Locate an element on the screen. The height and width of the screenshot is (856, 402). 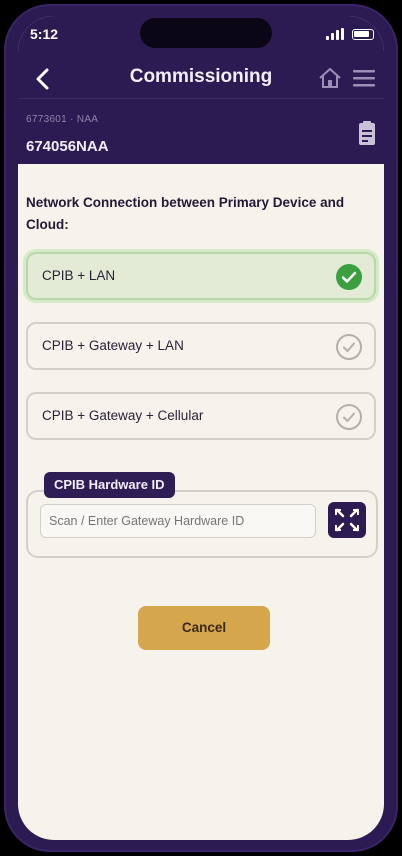
cancel-button: Cancel is located at coordinates (204, 628).